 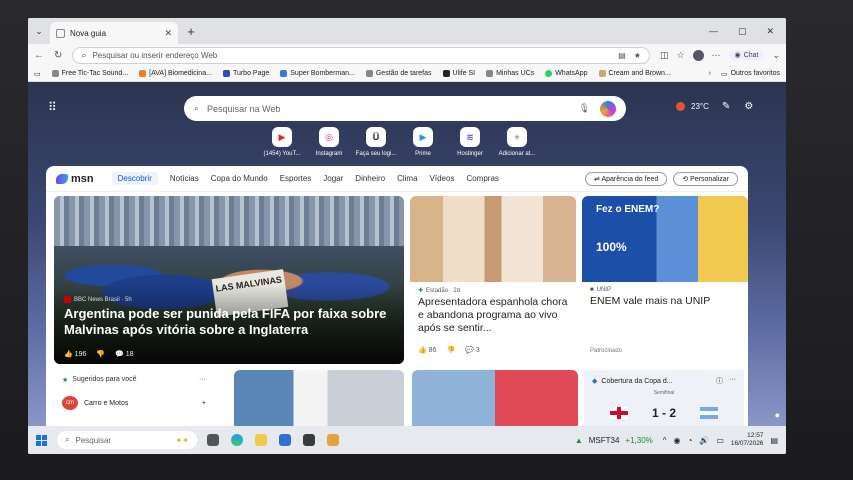 I want to click on nav-tab-copa: Copa do Mundo, so click(x=239, y=178).